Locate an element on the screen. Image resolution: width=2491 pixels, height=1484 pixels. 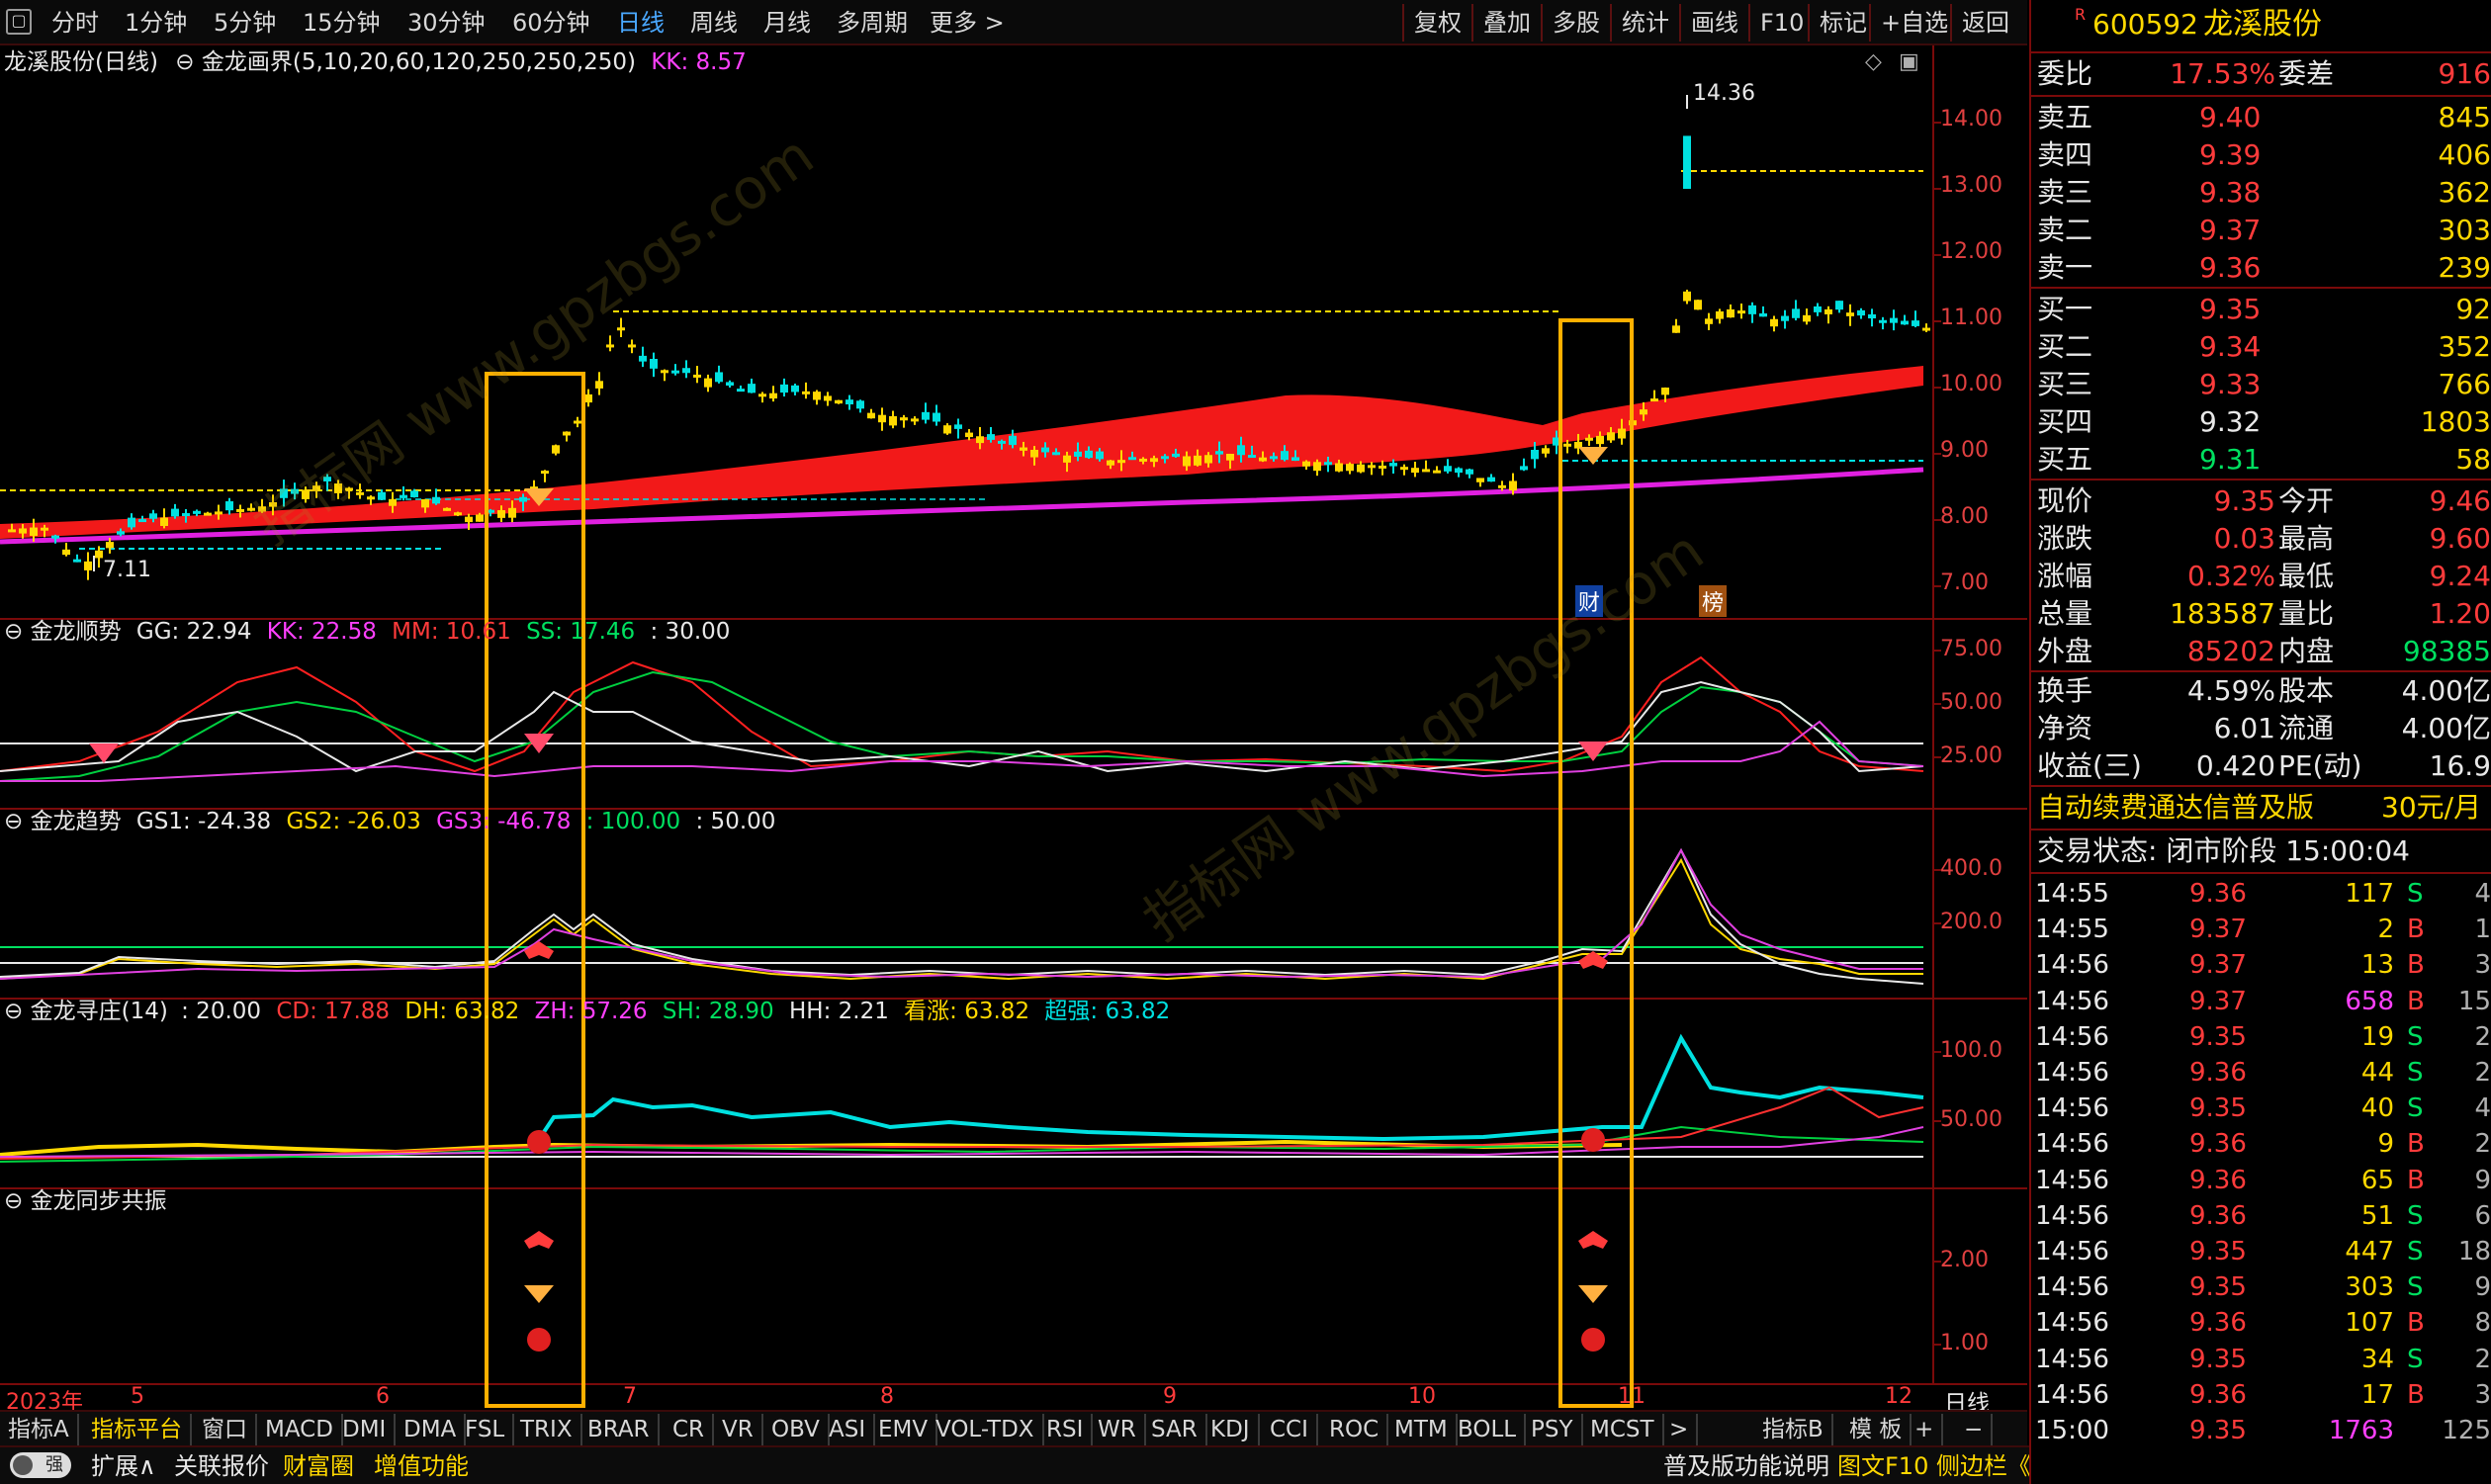
tick-volume: 13 is located at coordinates (2377, 965).